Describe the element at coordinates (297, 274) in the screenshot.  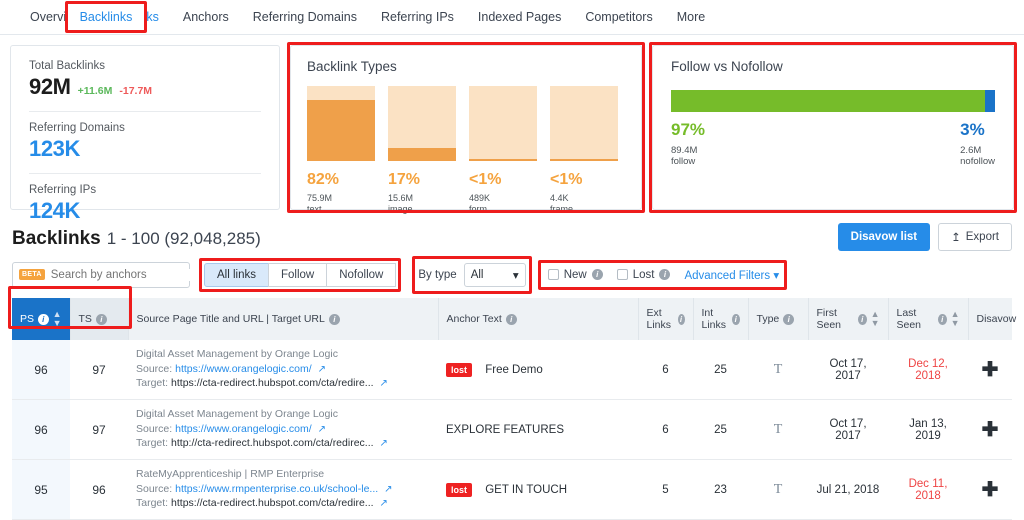
I see `filter-follow: Follow` at that location.